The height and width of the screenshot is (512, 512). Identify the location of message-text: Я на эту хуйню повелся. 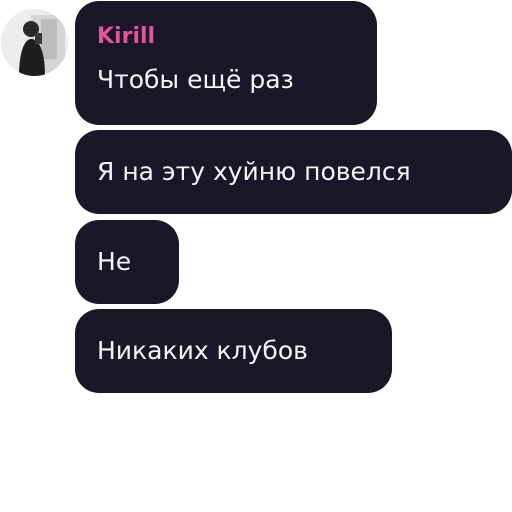
(254, 171).